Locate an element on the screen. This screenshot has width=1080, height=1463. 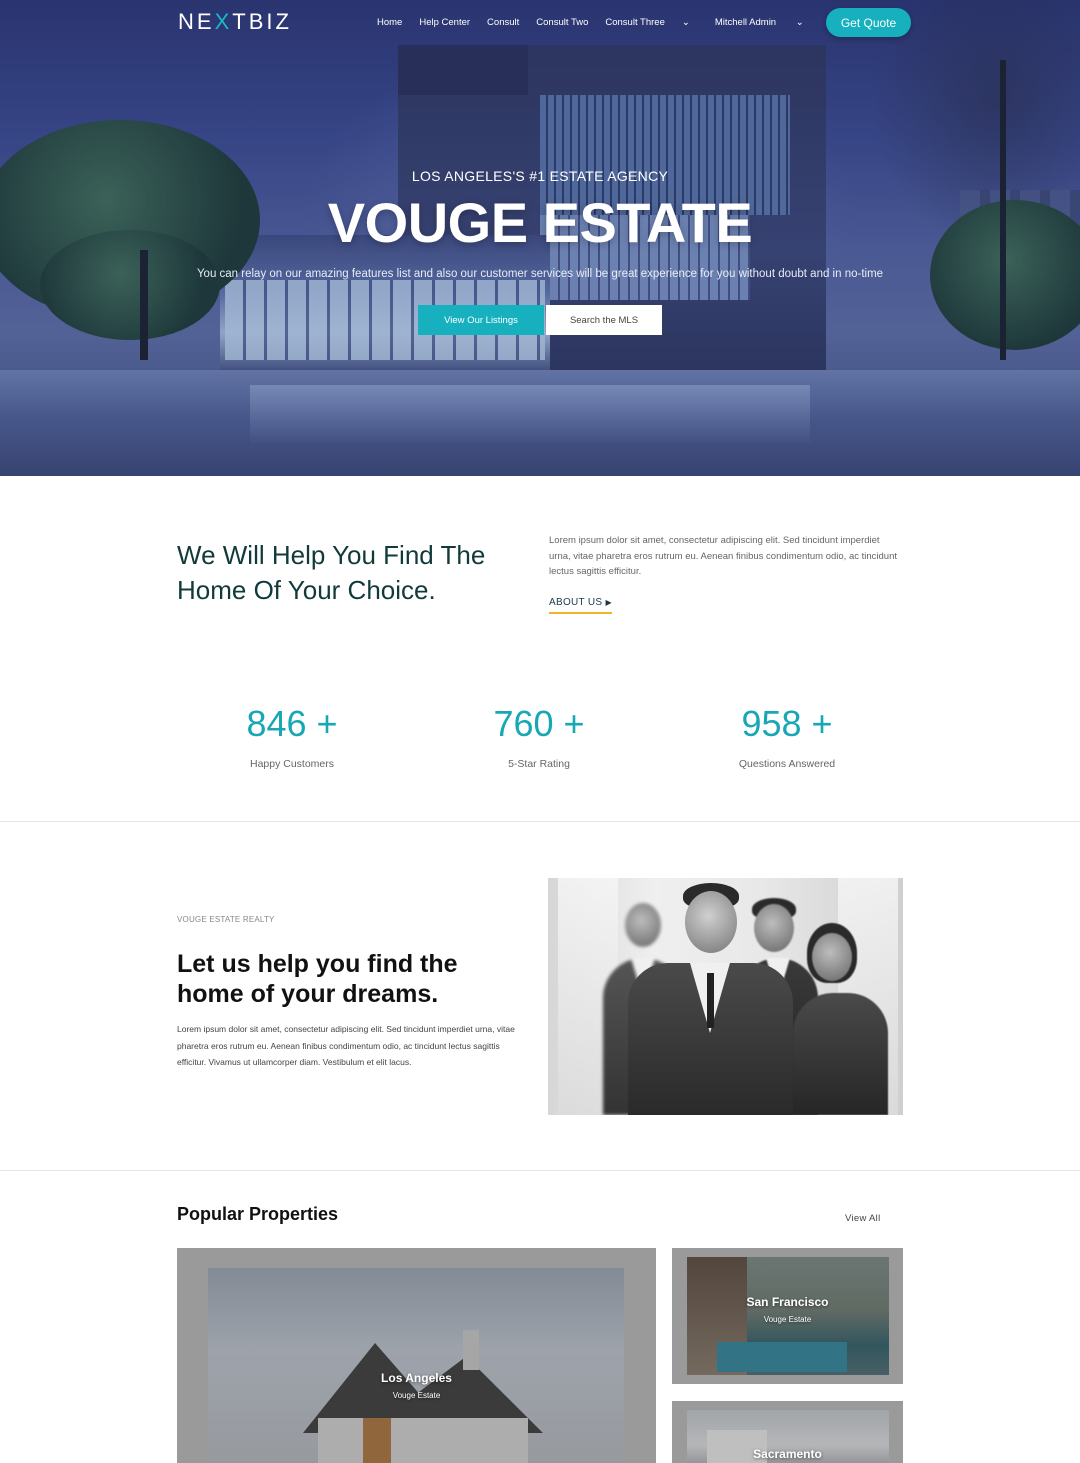
nav-link-consult: Consult is located at coordinates (503, 22).